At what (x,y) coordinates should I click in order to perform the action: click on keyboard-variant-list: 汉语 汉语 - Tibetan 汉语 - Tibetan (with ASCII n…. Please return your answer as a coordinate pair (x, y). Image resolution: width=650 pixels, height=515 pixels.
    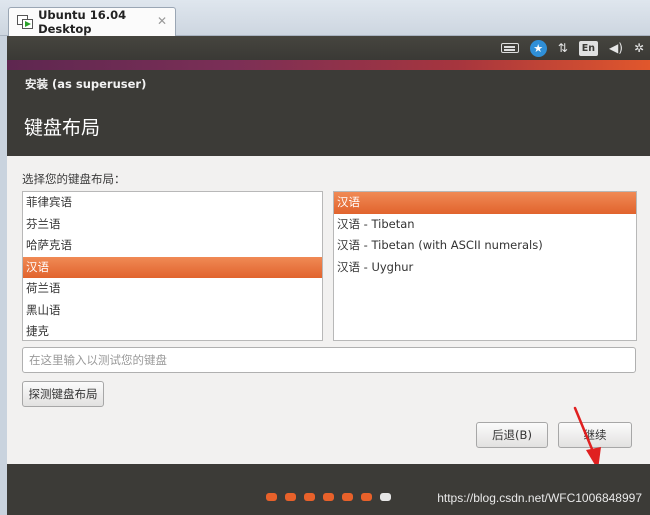
    Looking at the image, I should click on (485, 266).